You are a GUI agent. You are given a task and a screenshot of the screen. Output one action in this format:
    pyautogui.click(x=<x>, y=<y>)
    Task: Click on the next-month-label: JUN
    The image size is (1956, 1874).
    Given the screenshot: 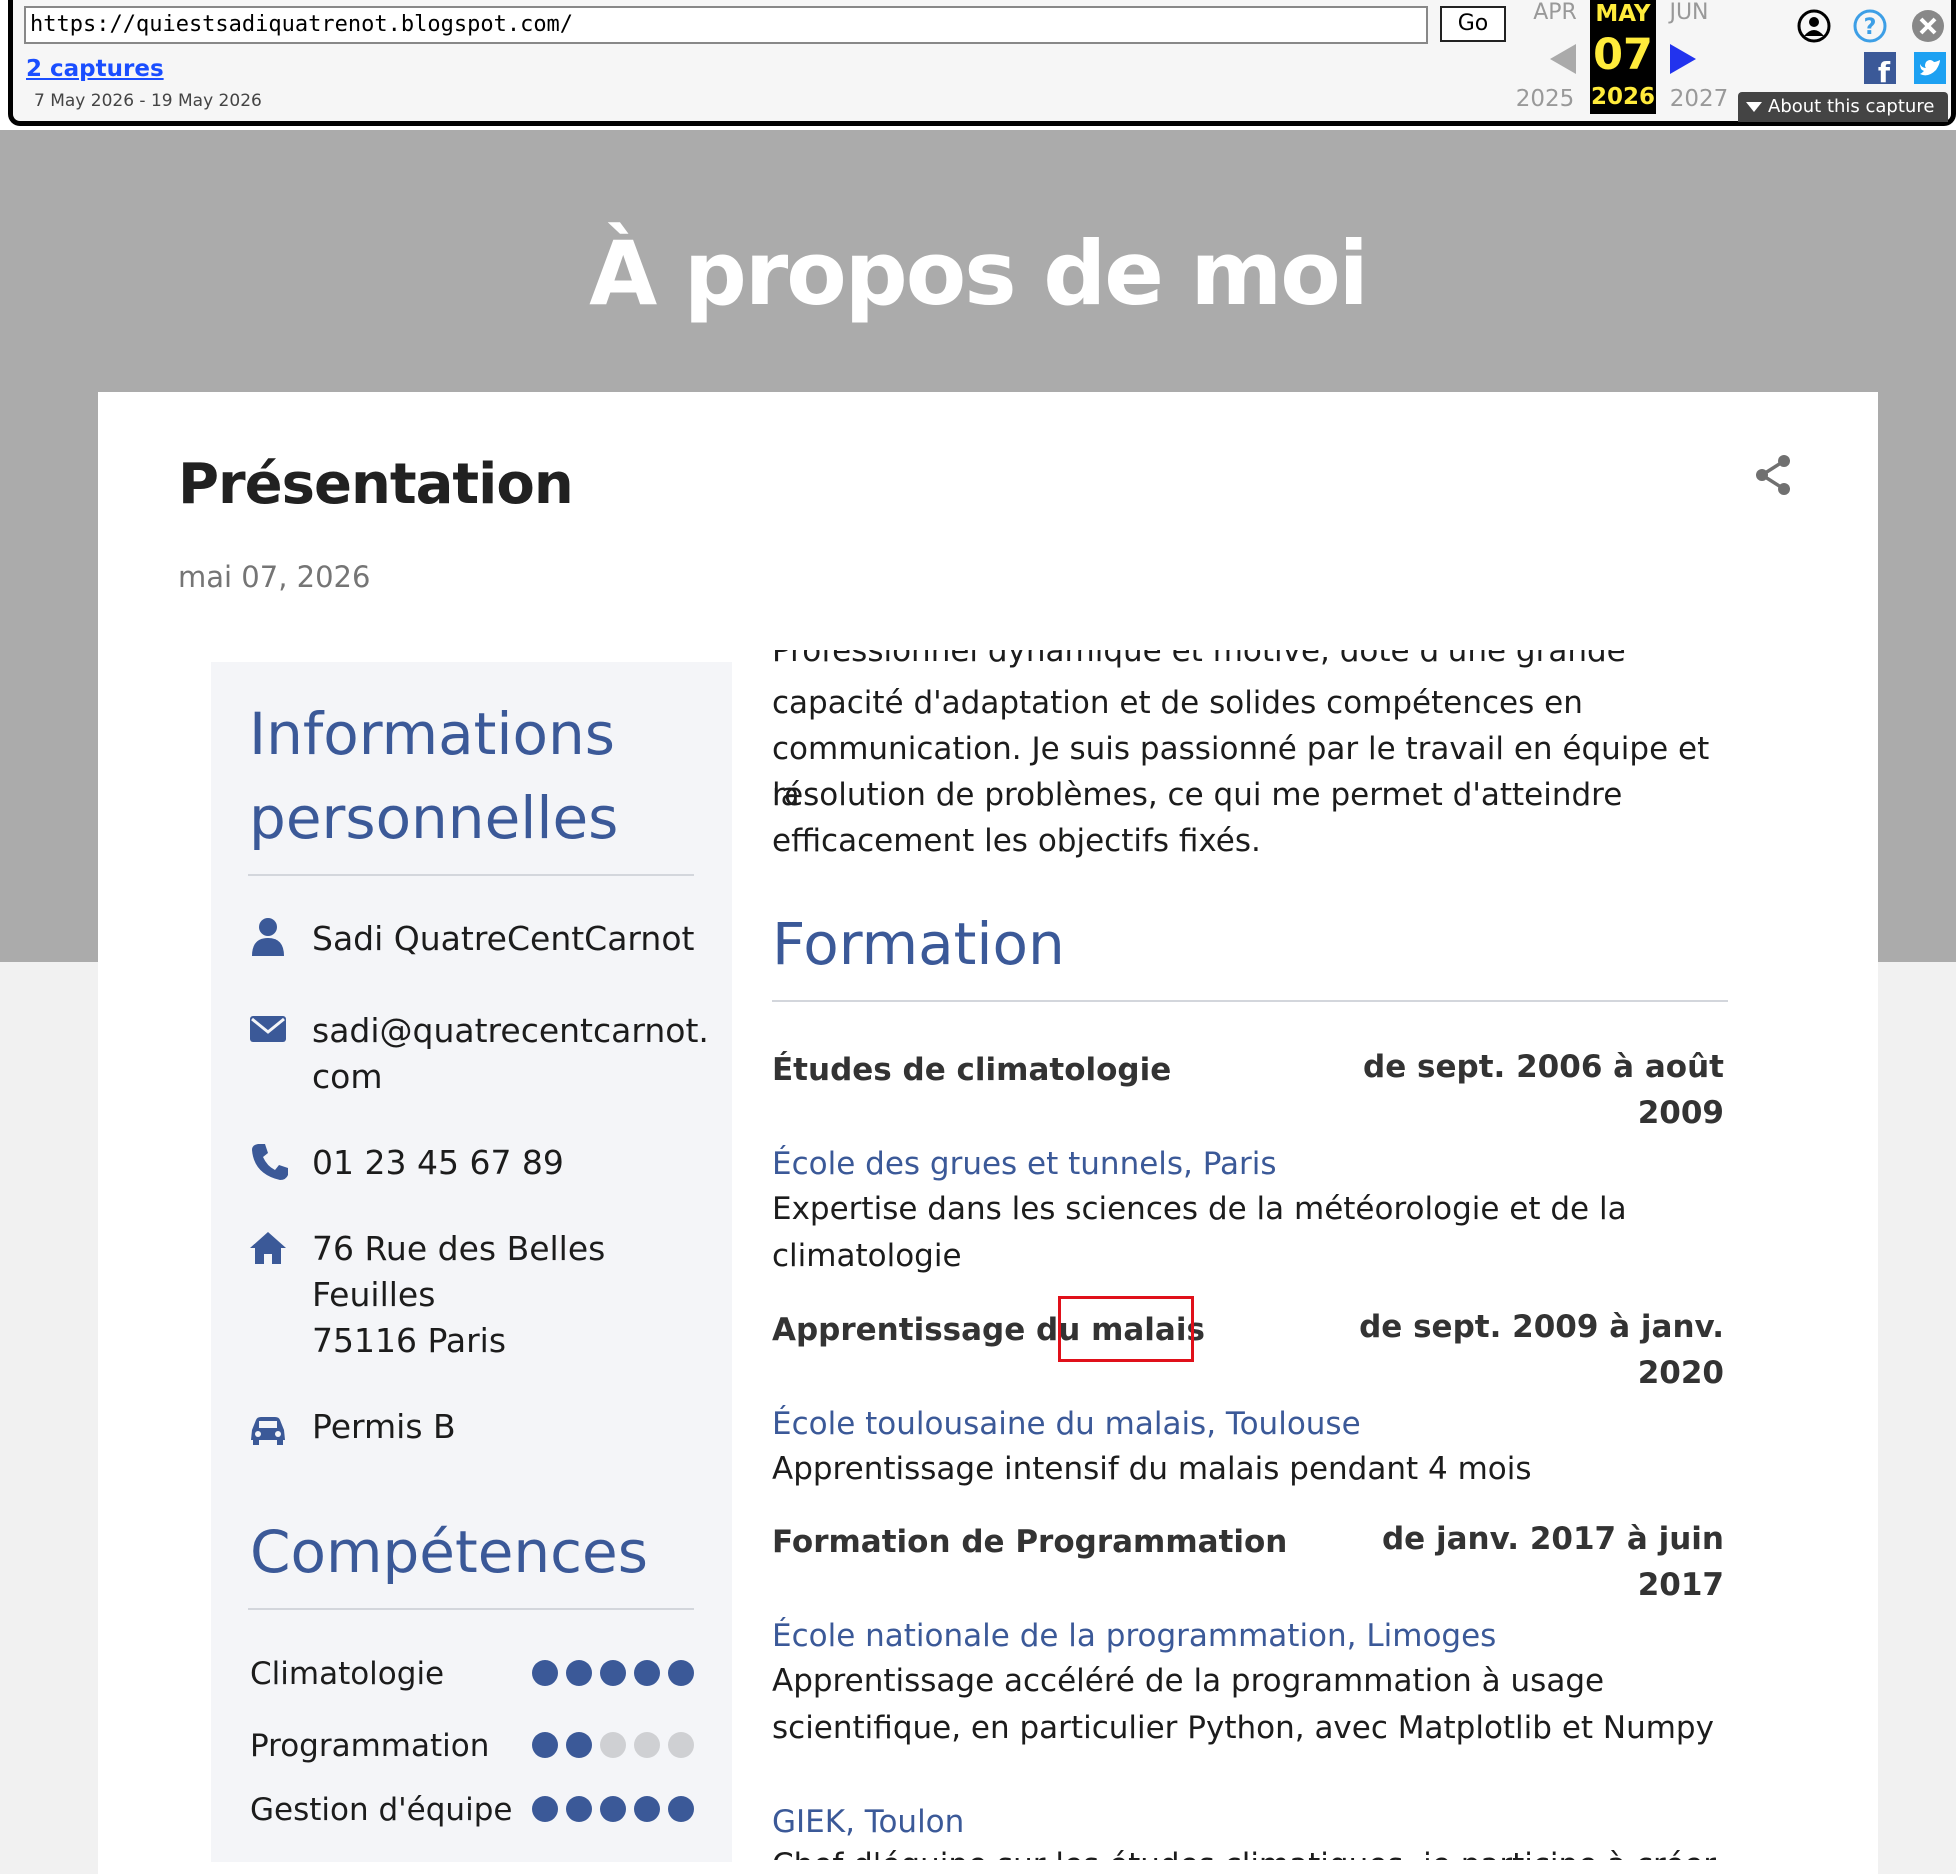 What is the action you would take?
    pyautogui.click(x=1689, y=12)
    